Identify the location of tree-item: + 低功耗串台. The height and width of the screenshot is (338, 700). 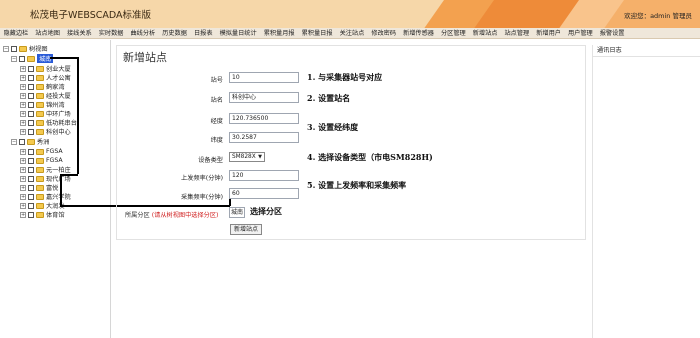
(48, 122).